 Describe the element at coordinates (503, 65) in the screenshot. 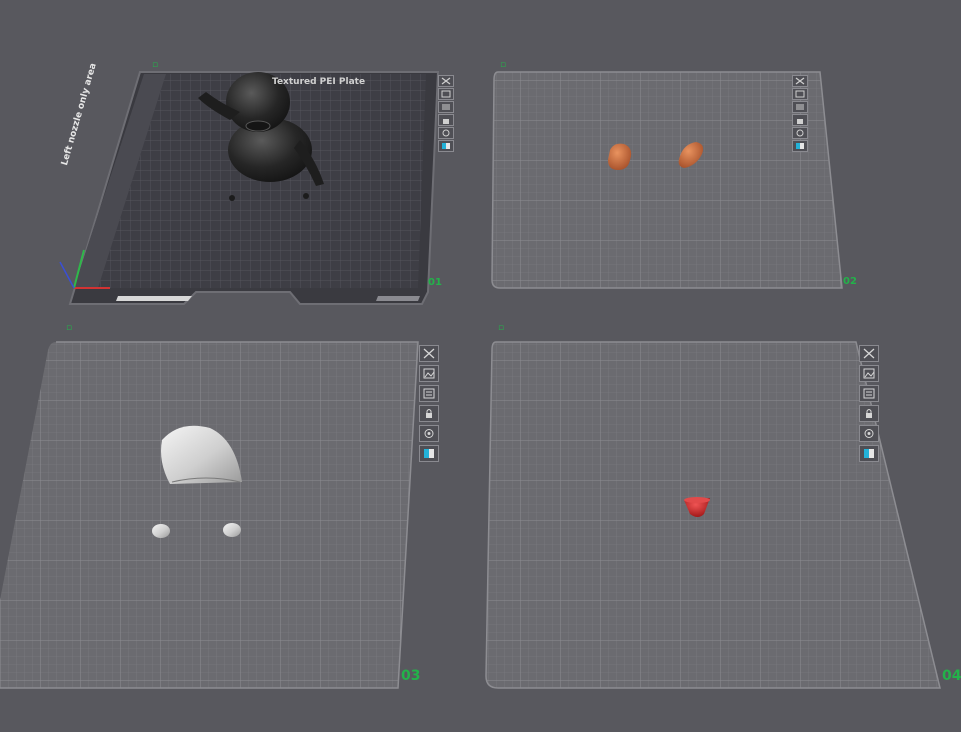

I see `plate-02-corner-marker: ▫` at that location.